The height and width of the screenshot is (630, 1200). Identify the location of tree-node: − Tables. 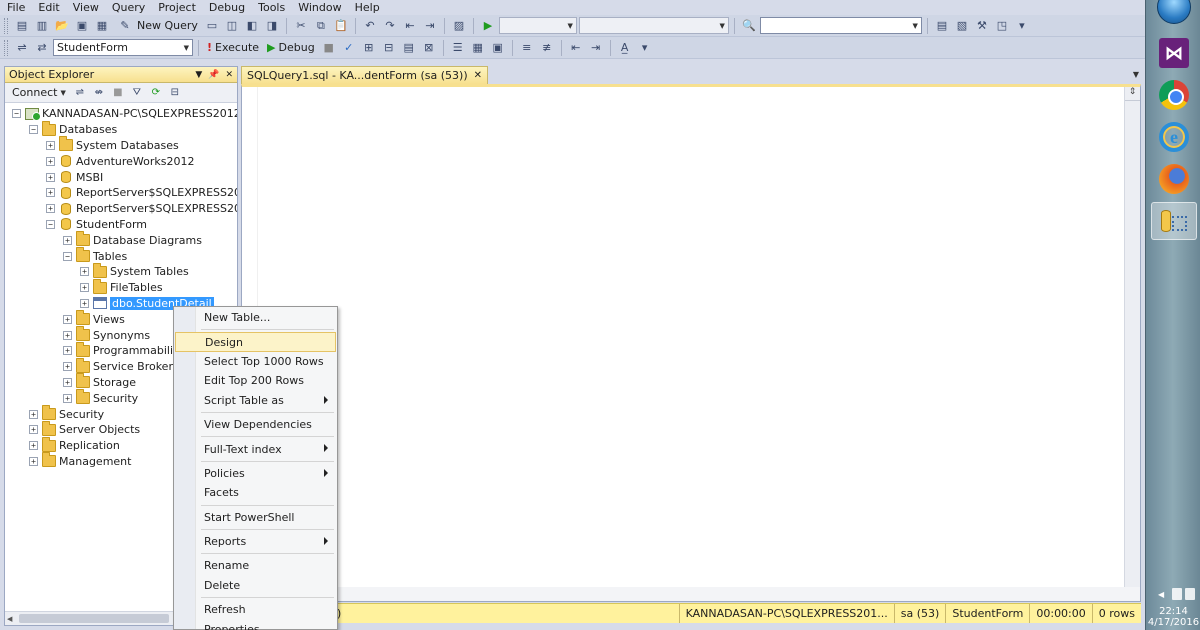
(121, 255).